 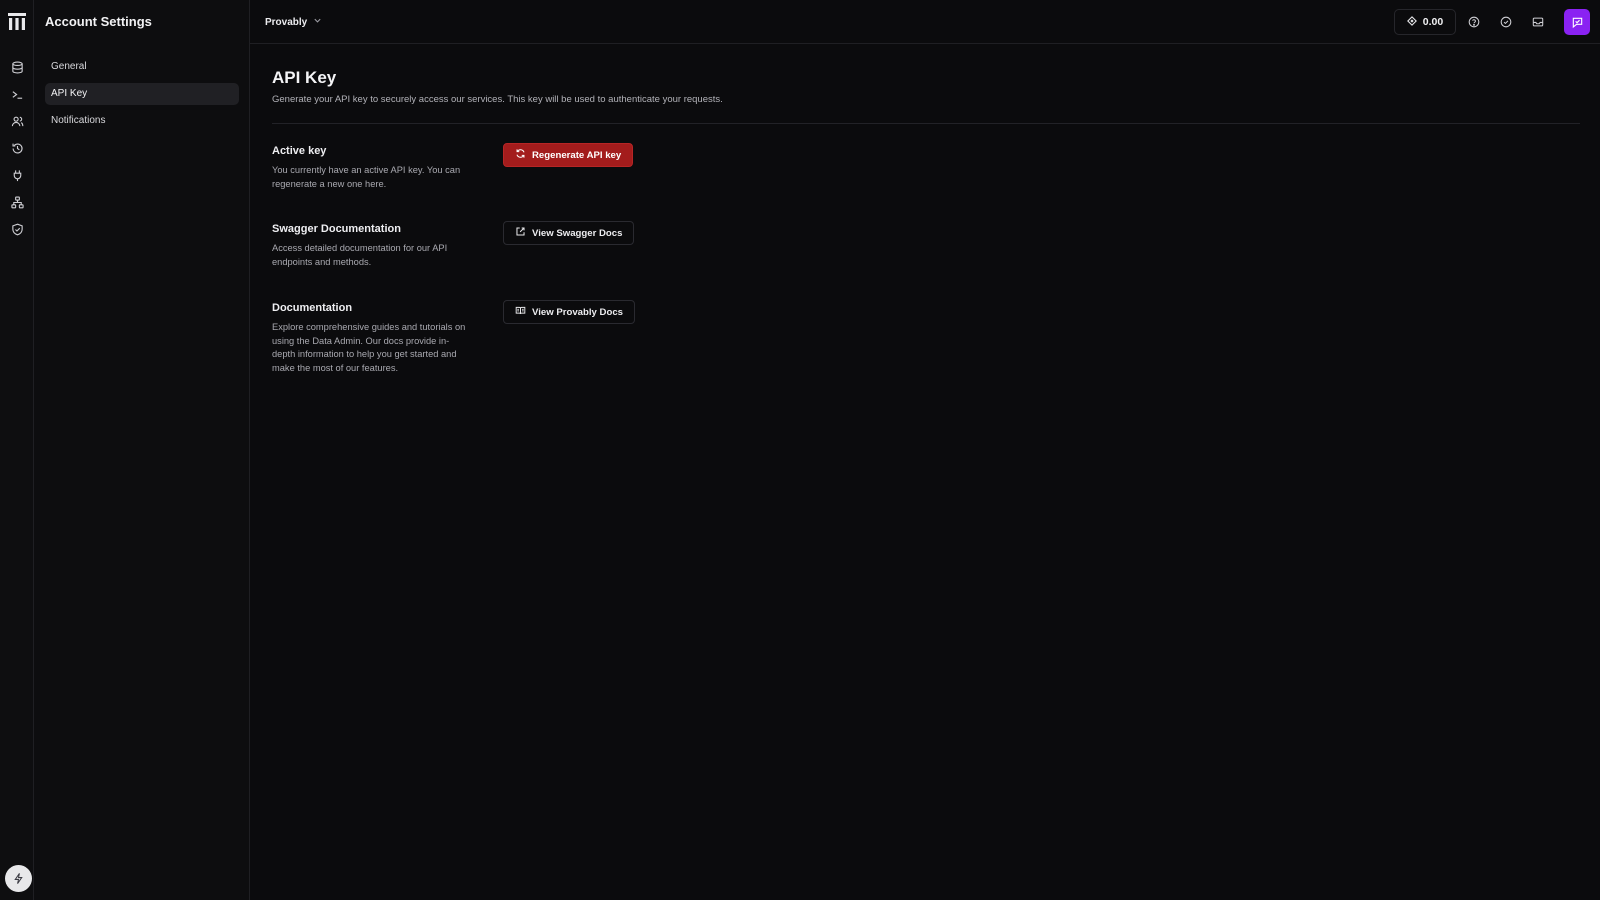 I want to click on external-link-icon, so click(x=520, y=233).